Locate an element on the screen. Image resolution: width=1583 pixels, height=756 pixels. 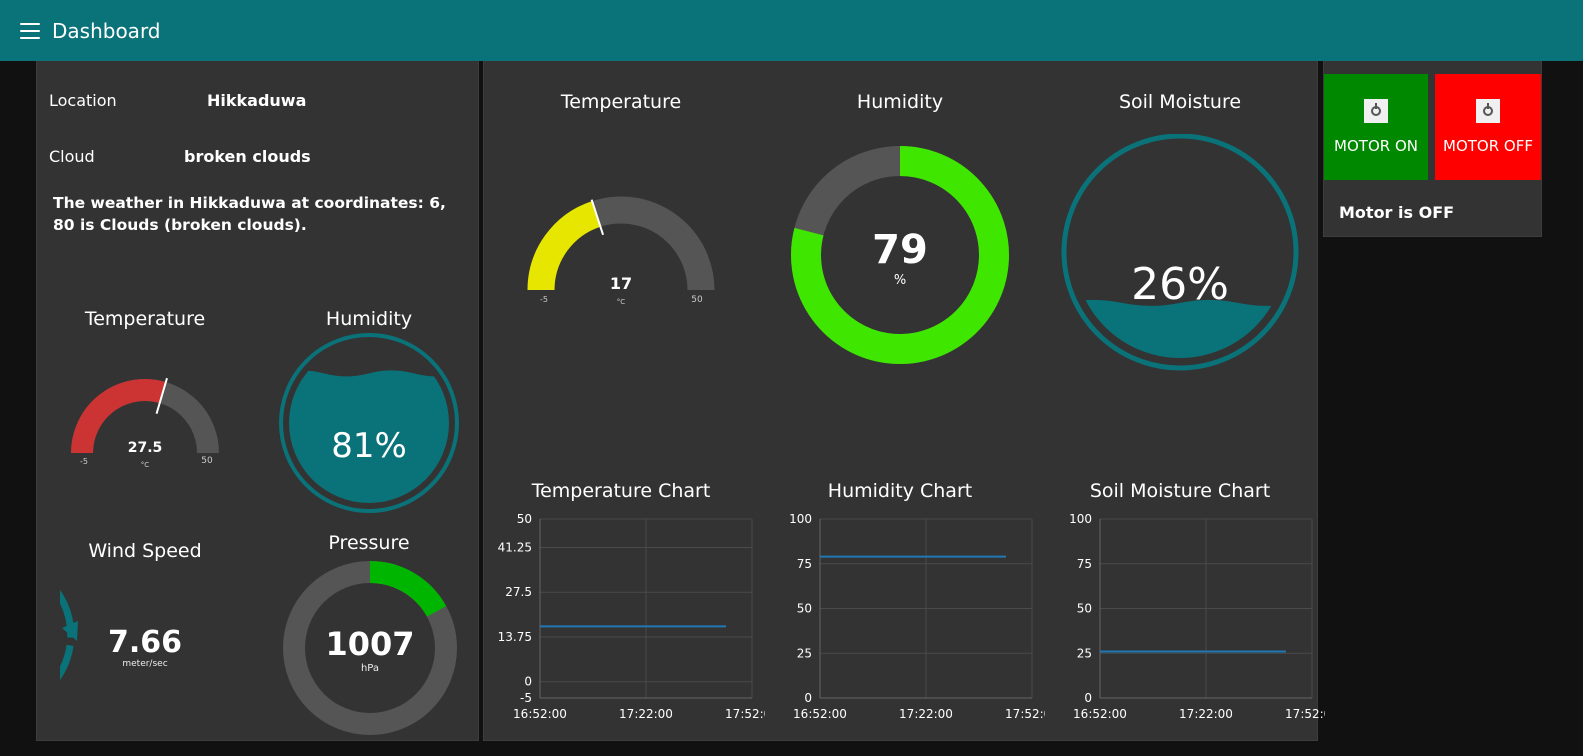
sensor-humidity-donut: 79 % is located at coordinates (900, 255).